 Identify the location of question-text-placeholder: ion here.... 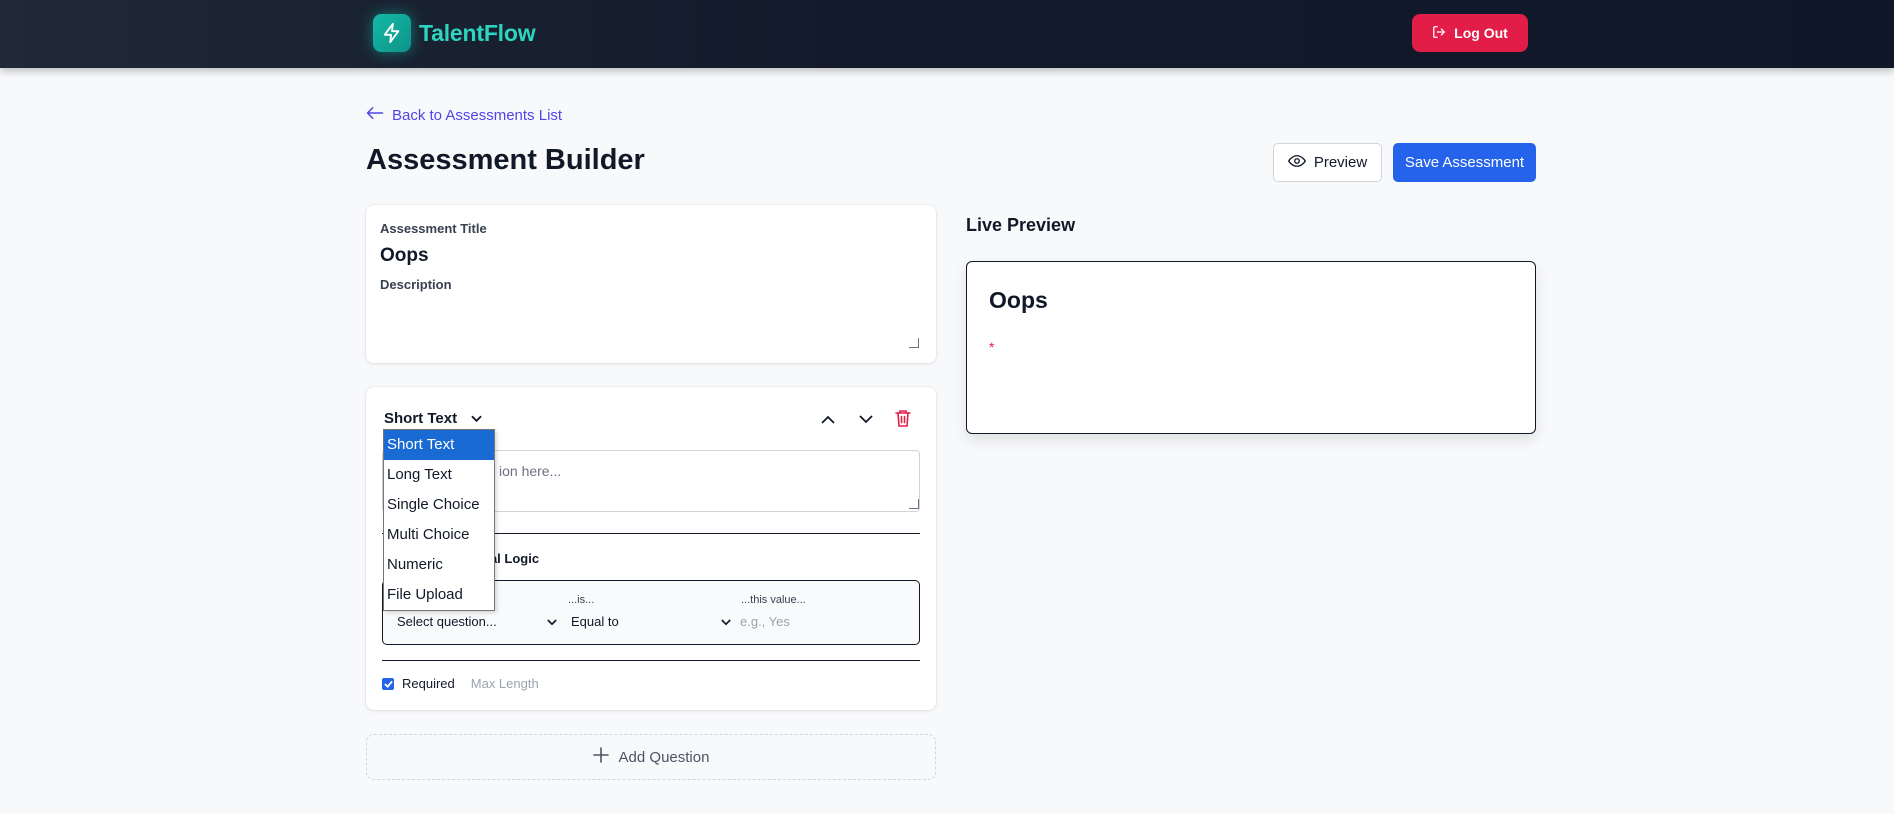
(530, 471).